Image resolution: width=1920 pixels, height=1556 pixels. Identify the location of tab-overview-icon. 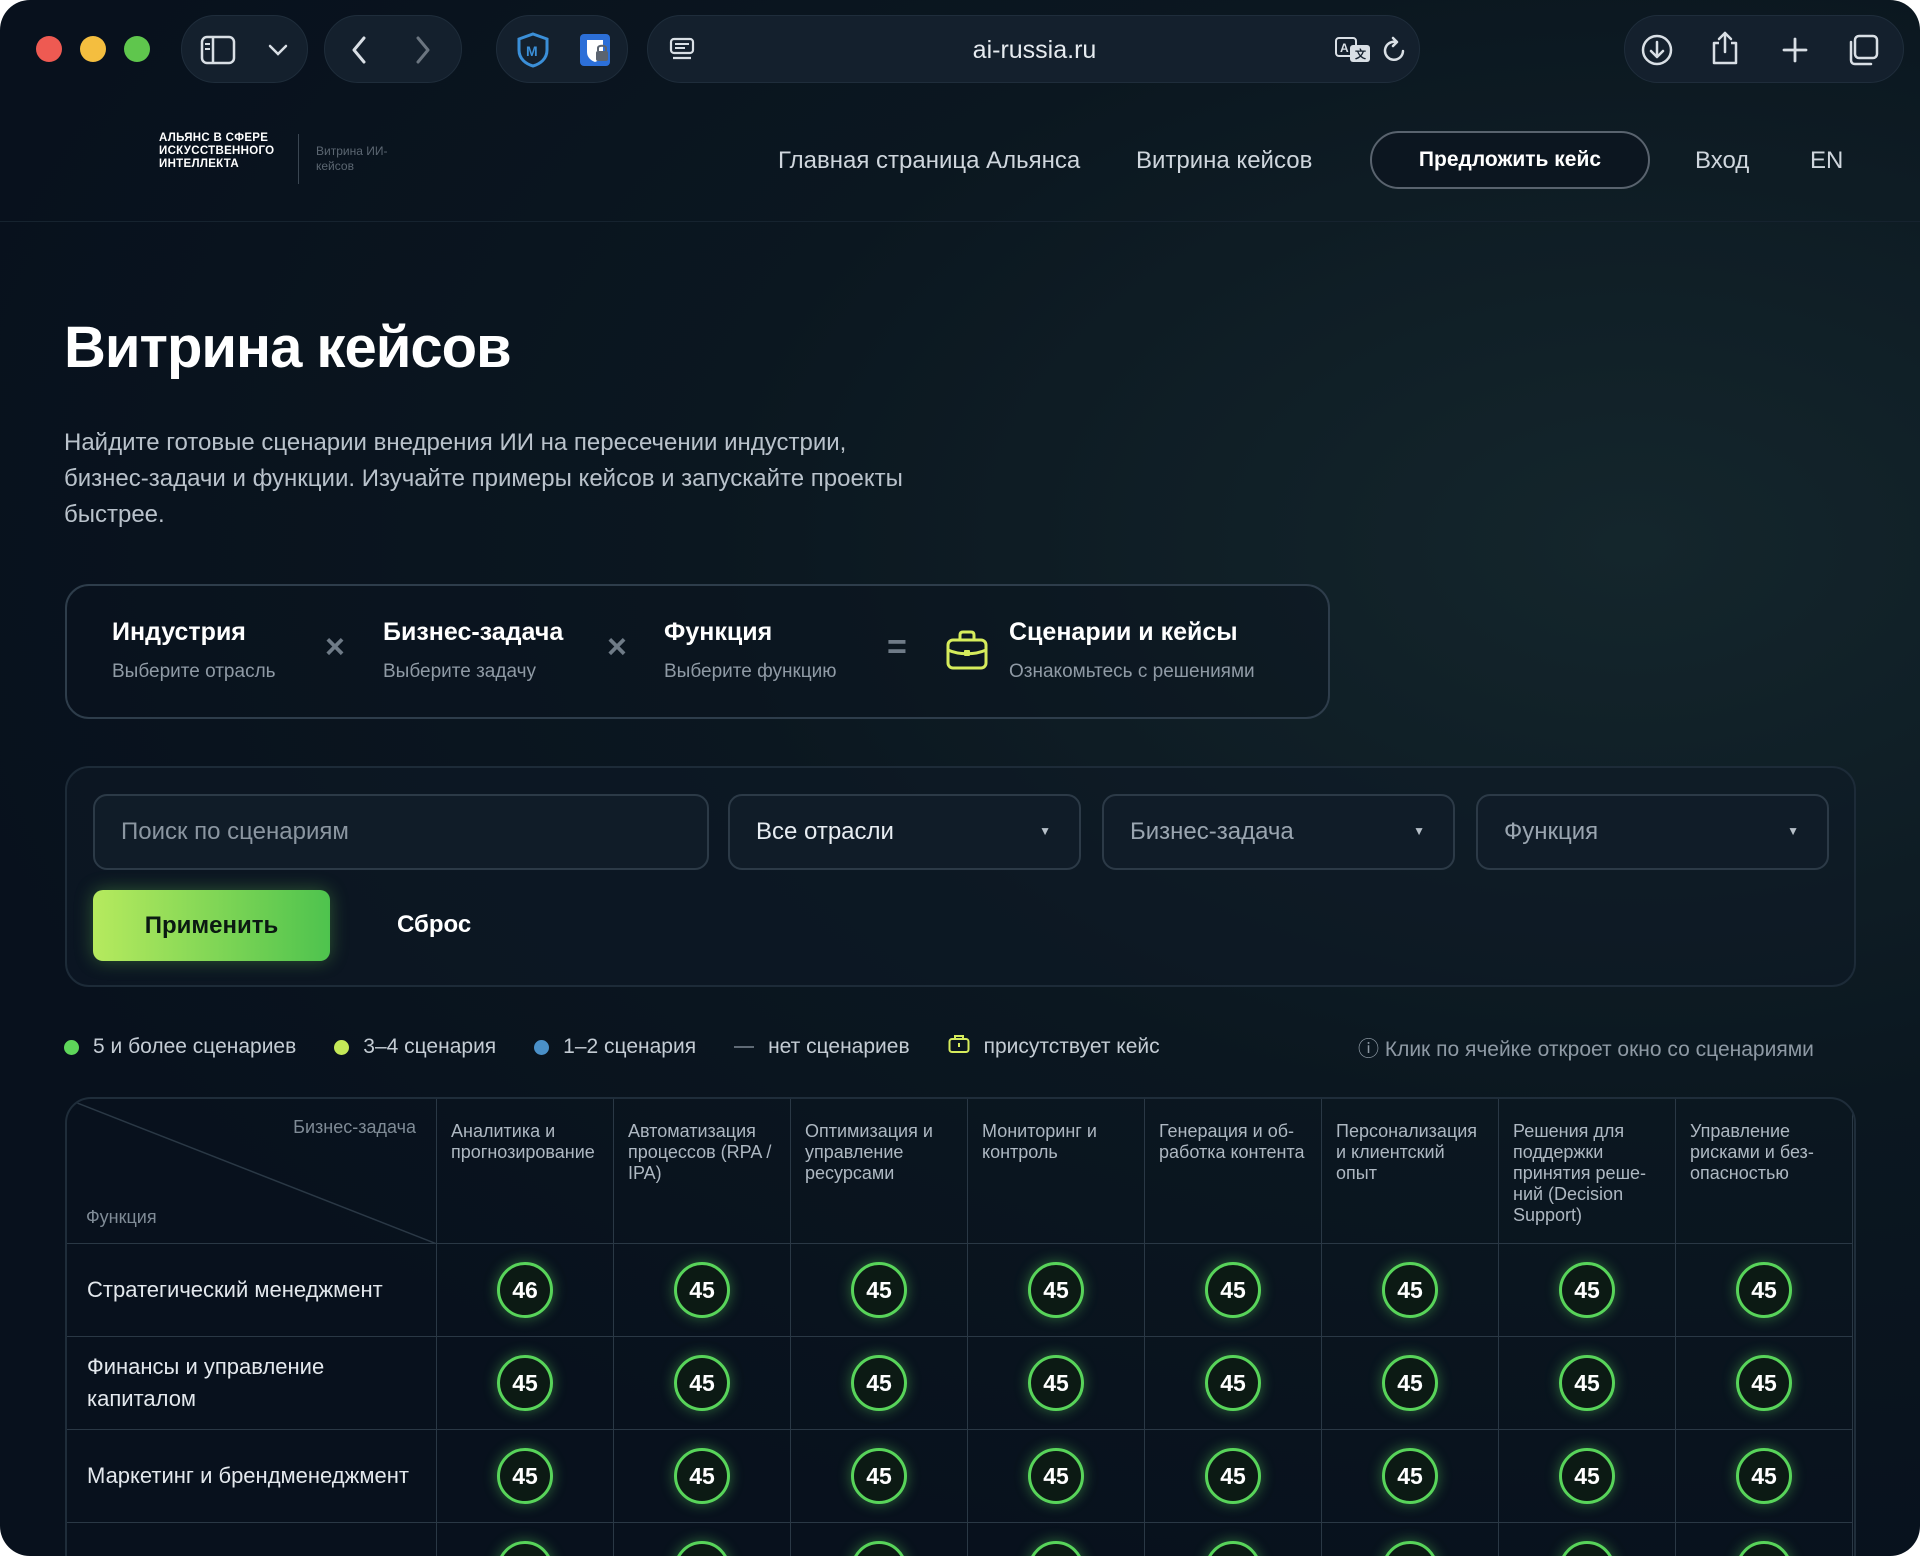
(1863, 50).